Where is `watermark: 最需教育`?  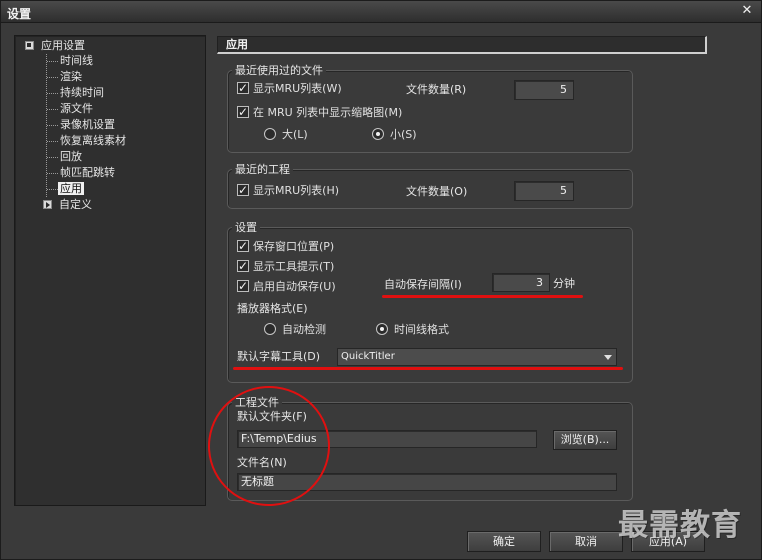 watermark: 最需教育 is located at coordinates (680, 525).